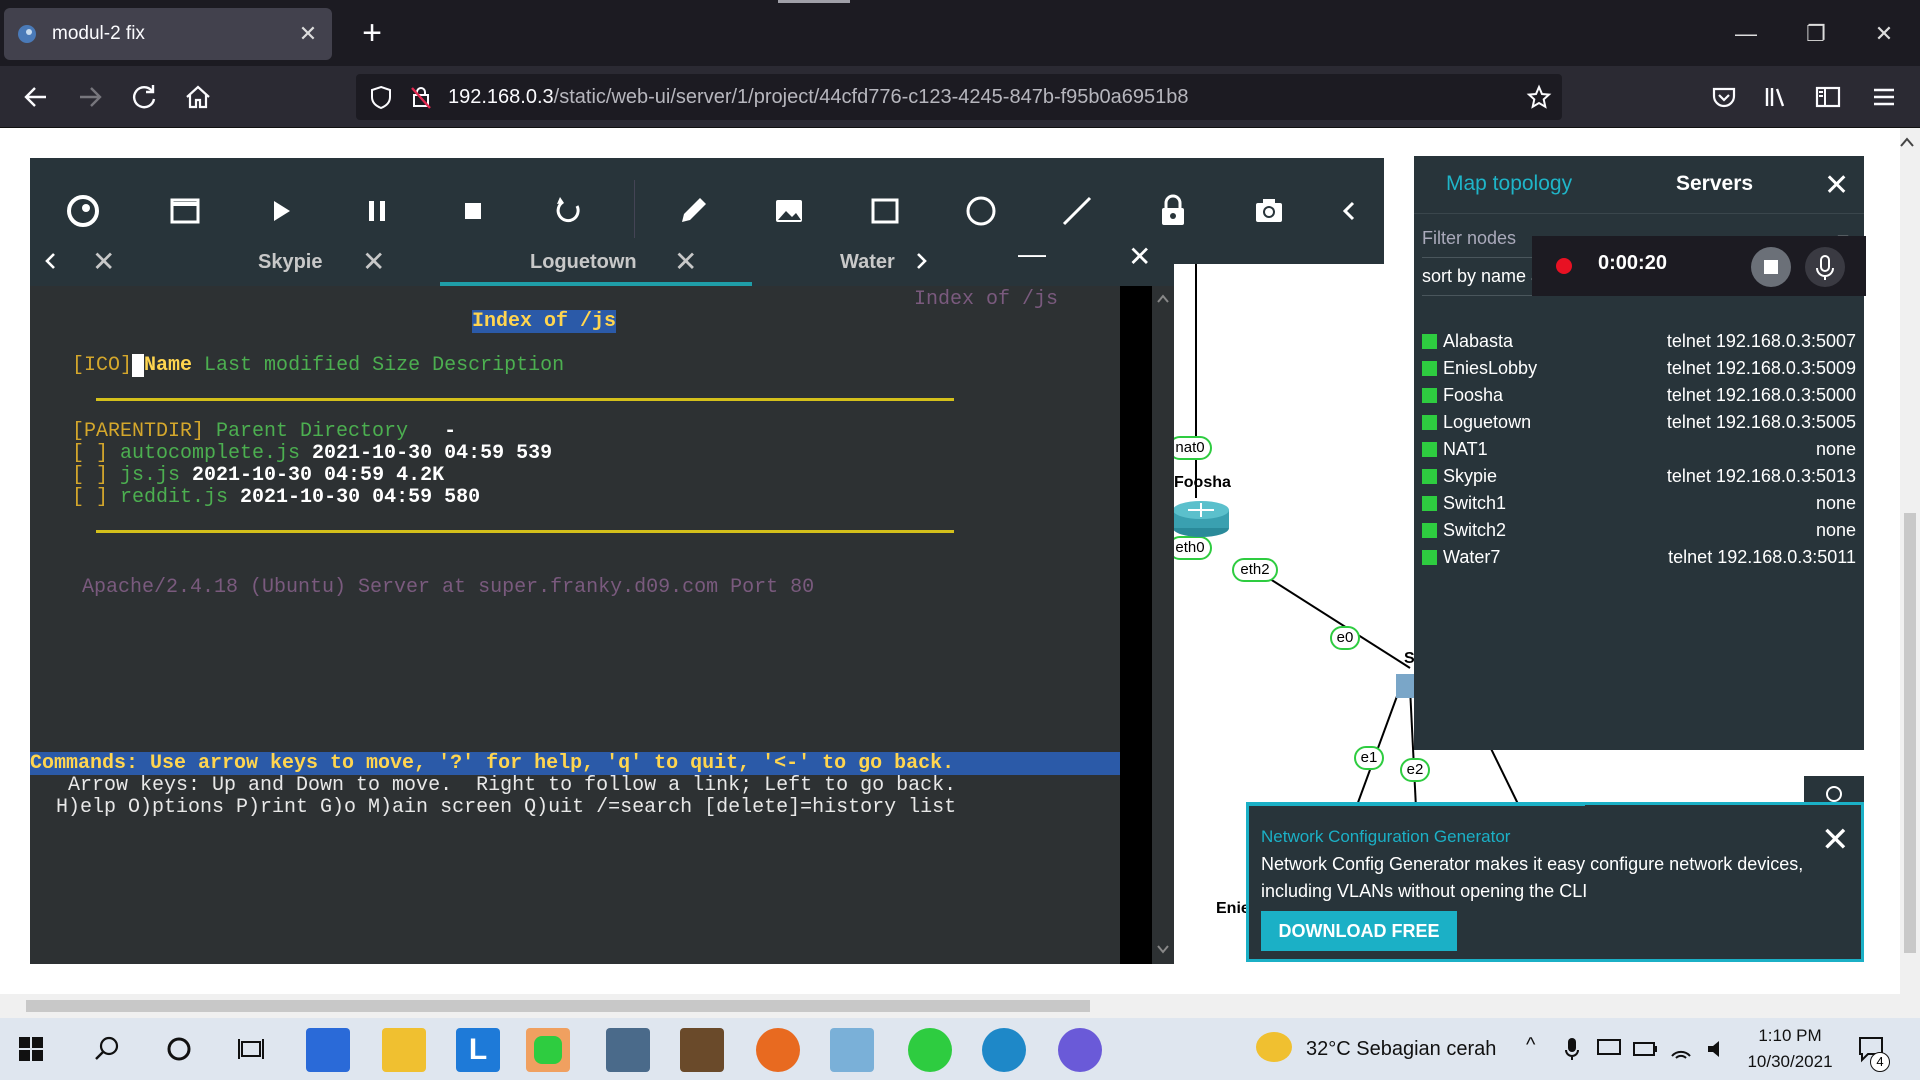  Describe the element at coordinates (372, 34) in the screenshot. I see `new-tab-button: +` at that location.